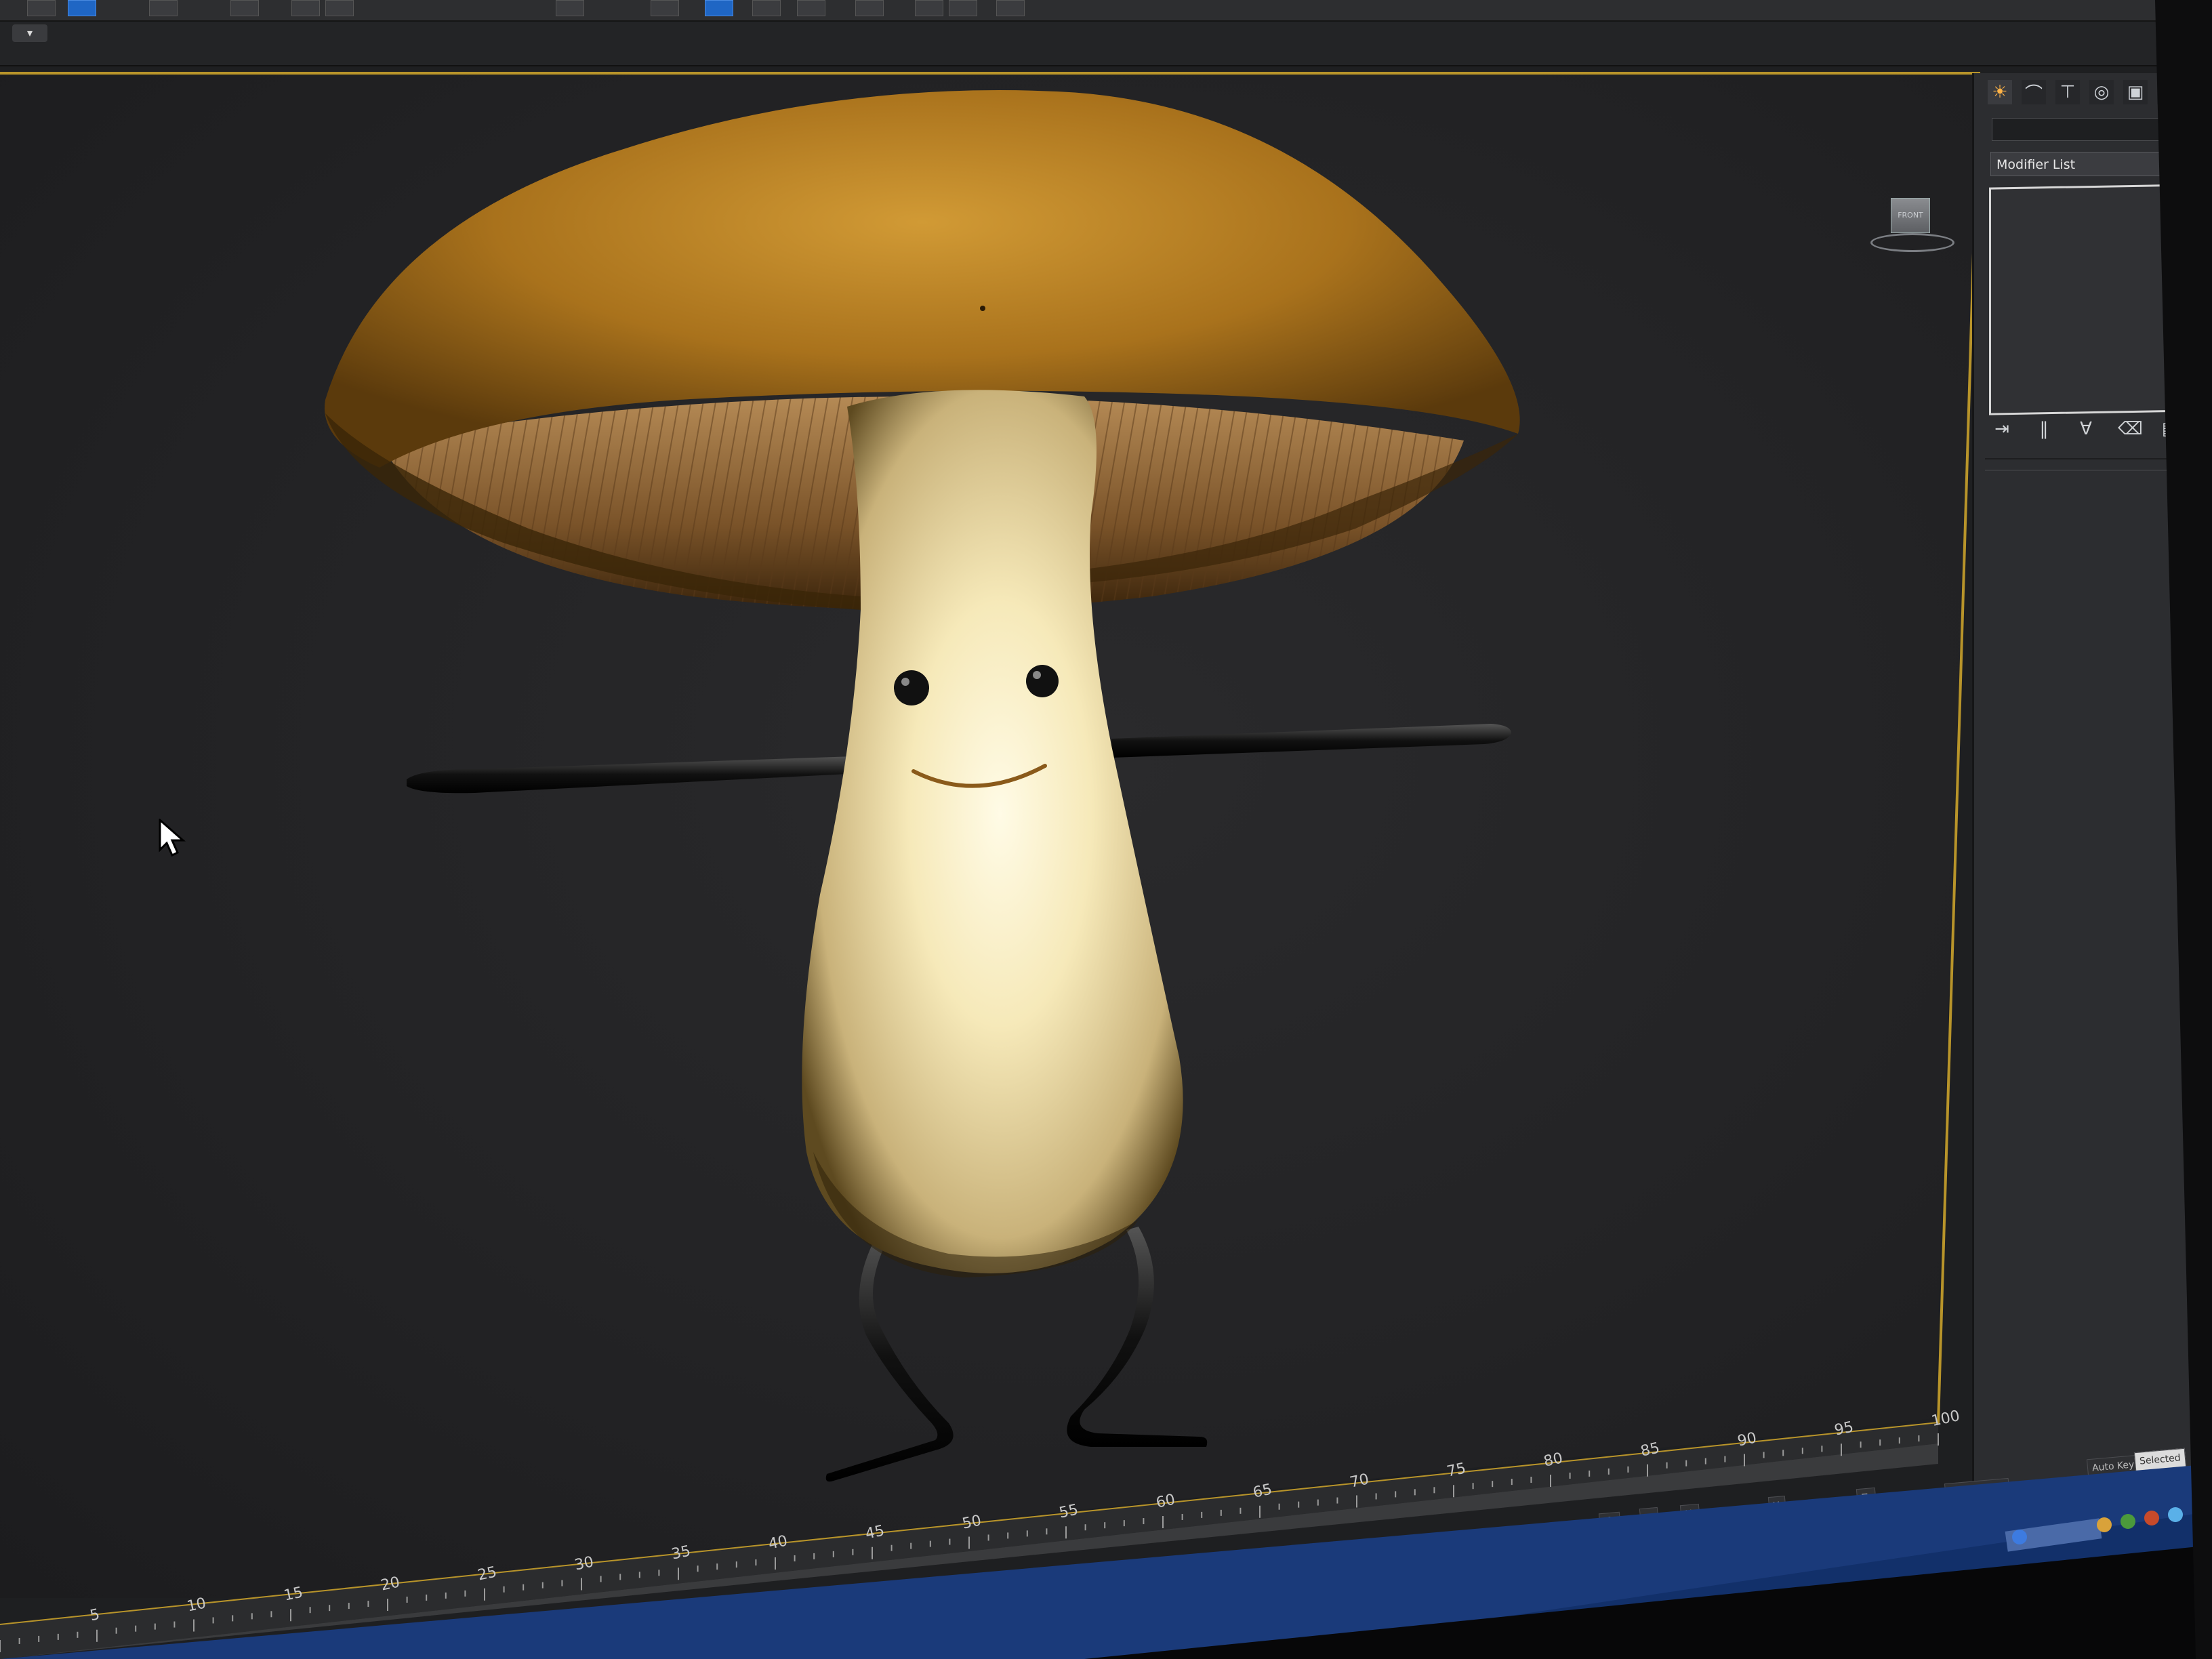 This screenshot has height=1659, width=2212. What do you see at coordinates (2053, 1535) in the screenshot?
I see `taskbar-button` at bounding box center [2053, 1535].